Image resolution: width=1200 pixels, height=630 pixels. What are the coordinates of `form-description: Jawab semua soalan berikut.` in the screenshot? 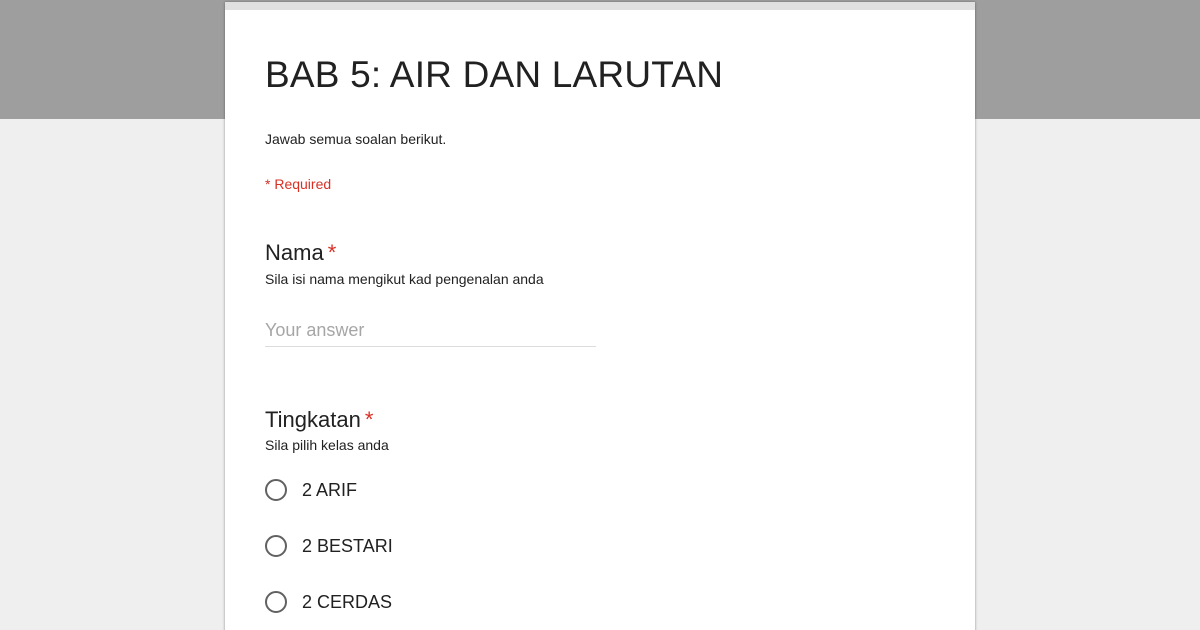 It's located at (356, 139).